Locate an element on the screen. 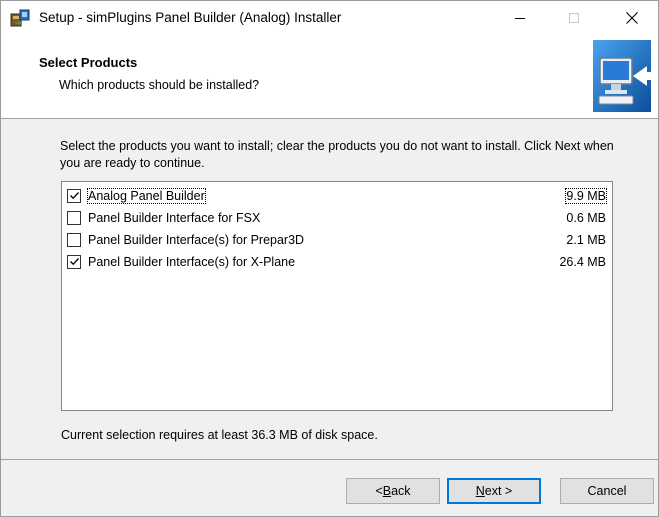 This screenshot has width=659, height=517. back-hotkey: B is located at coordinates (387, 491).